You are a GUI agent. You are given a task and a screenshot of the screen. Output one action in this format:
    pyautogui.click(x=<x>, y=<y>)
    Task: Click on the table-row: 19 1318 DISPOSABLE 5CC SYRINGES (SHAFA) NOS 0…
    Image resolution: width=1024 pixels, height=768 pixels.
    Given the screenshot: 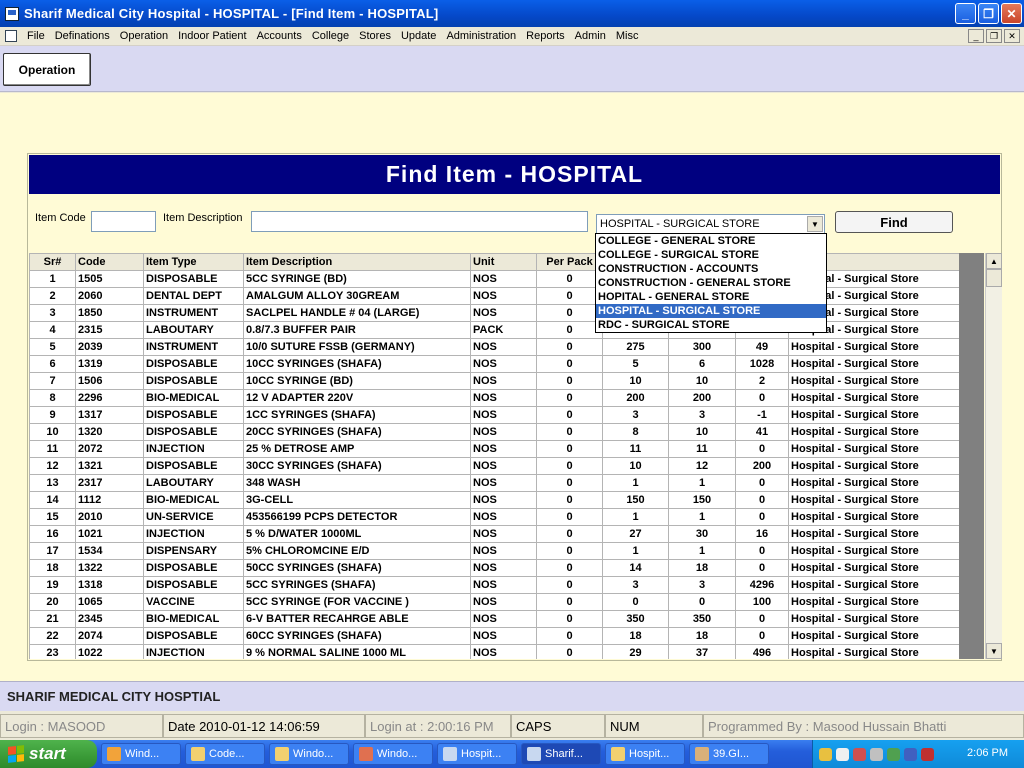 What is the action you would take?
    pyautogui.click(x=494, y=585)
    